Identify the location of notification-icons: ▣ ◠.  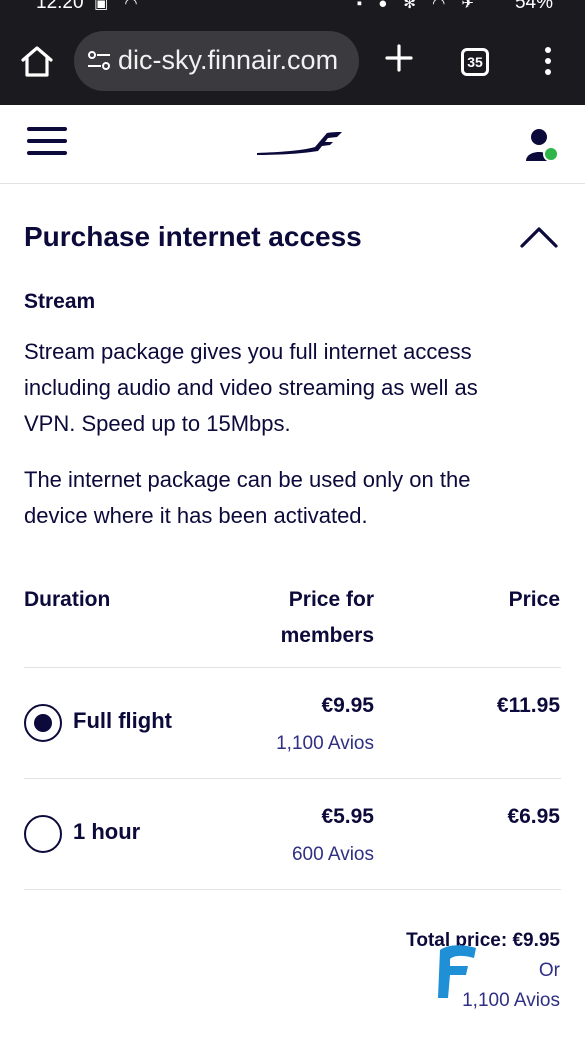
(119, 6).